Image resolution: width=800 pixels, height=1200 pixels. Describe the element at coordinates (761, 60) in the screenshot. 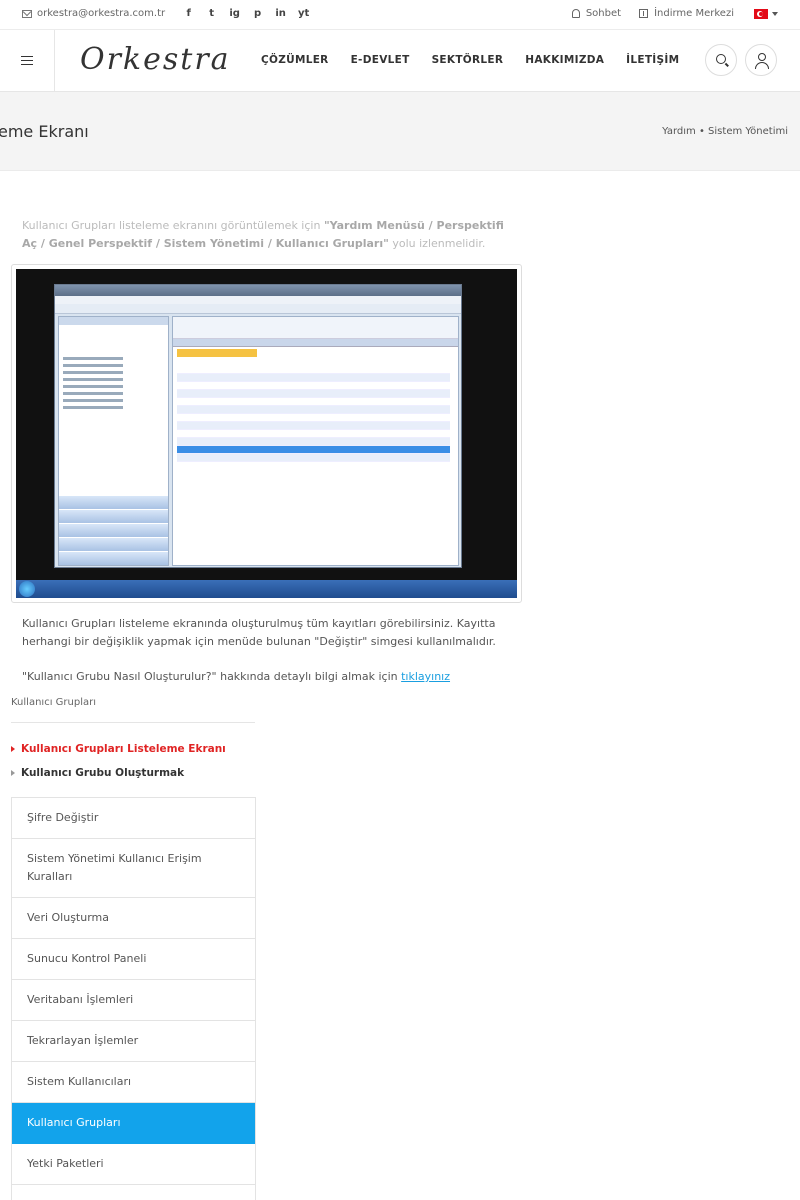

I see `user-icon` at that location.